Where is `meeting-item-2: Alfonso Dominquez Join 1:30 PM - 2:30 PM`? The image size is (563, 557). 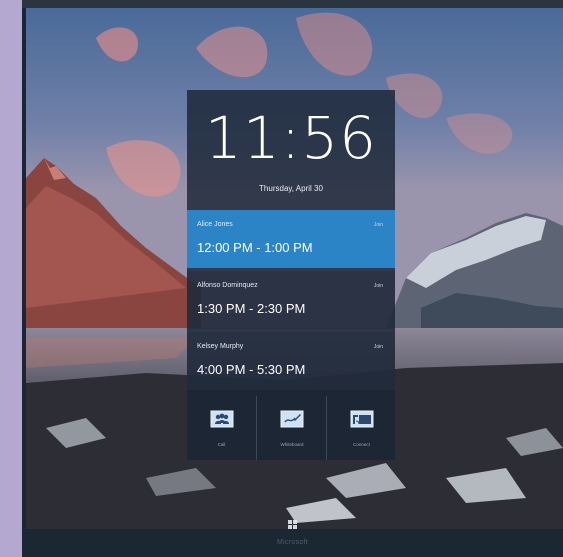 meeting-item-2: Alfonso Dominquez Join 1:30 PM - 2:30 PM is located at coordinates (291, 300).